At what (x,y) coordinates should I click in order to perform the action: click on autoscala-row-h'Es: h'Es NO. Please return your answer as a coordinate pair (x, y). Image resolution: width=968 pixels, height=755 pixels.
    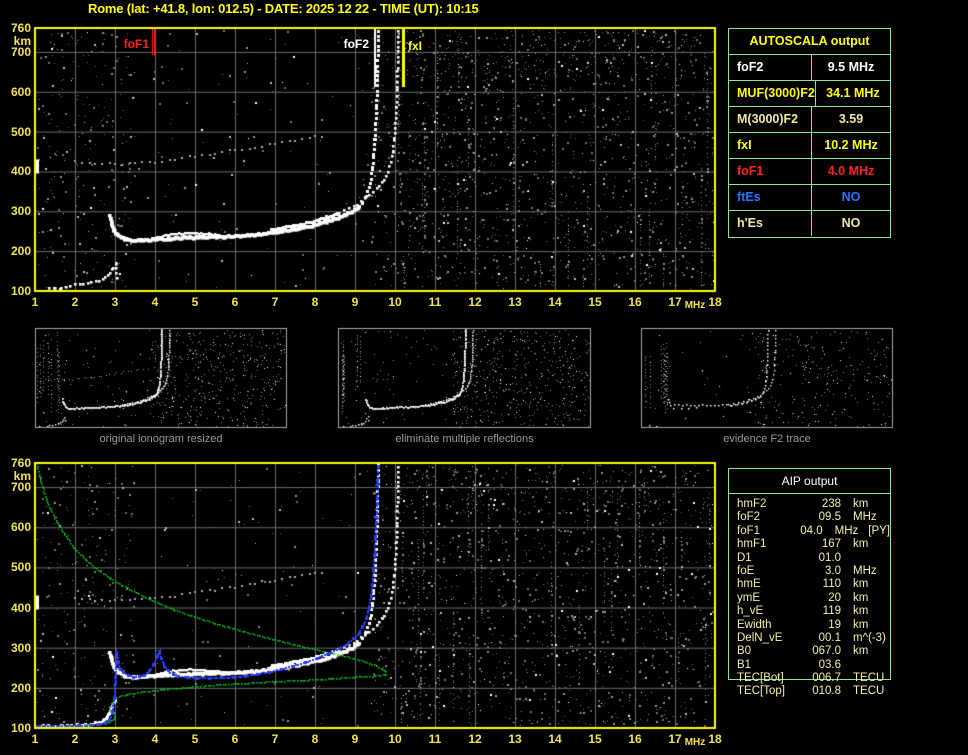
    Looking at the image, I should click on (809, 223).